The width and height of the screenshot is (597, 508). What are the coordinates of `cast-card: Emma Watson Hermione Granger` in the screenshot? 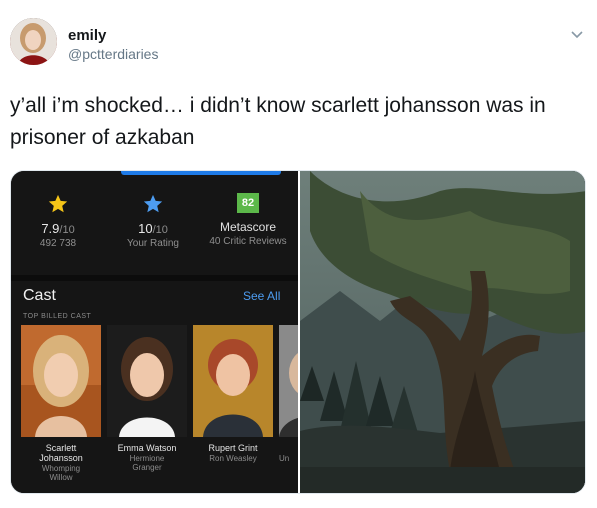 It's located at (147, 398).